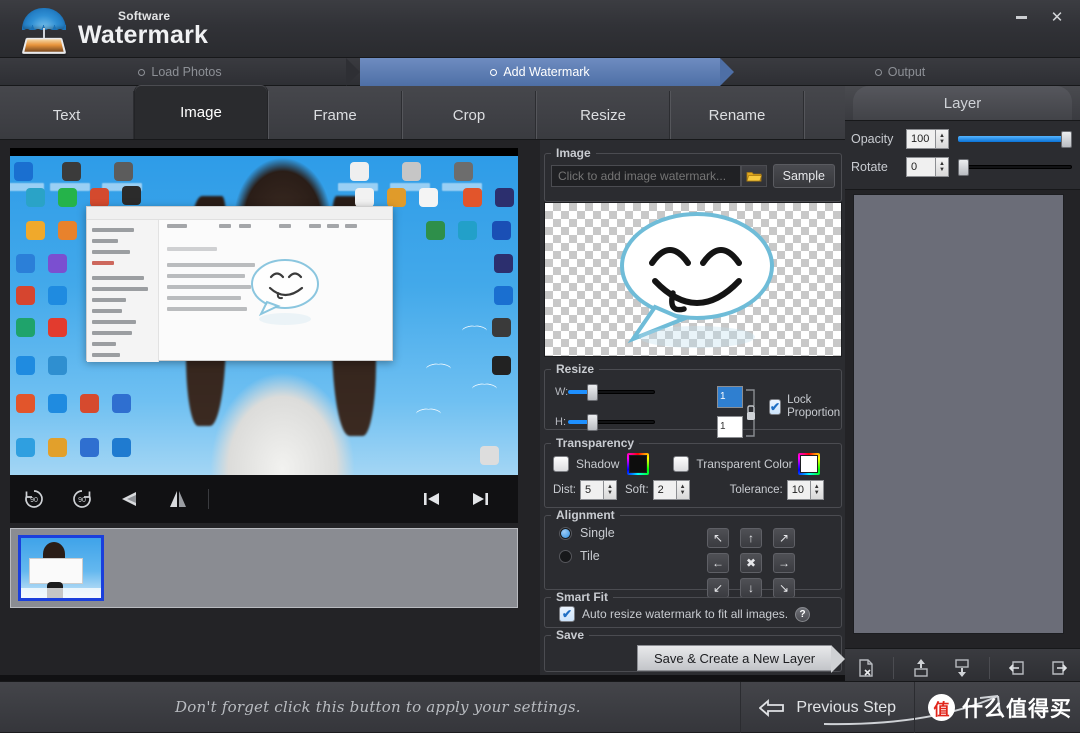 The height and width of the screenshot is (733, 1080). What do you see at coordinates (469, 115) in the screenshot?
I see `tab-crop: Crop` at bounding box center [469, 115].